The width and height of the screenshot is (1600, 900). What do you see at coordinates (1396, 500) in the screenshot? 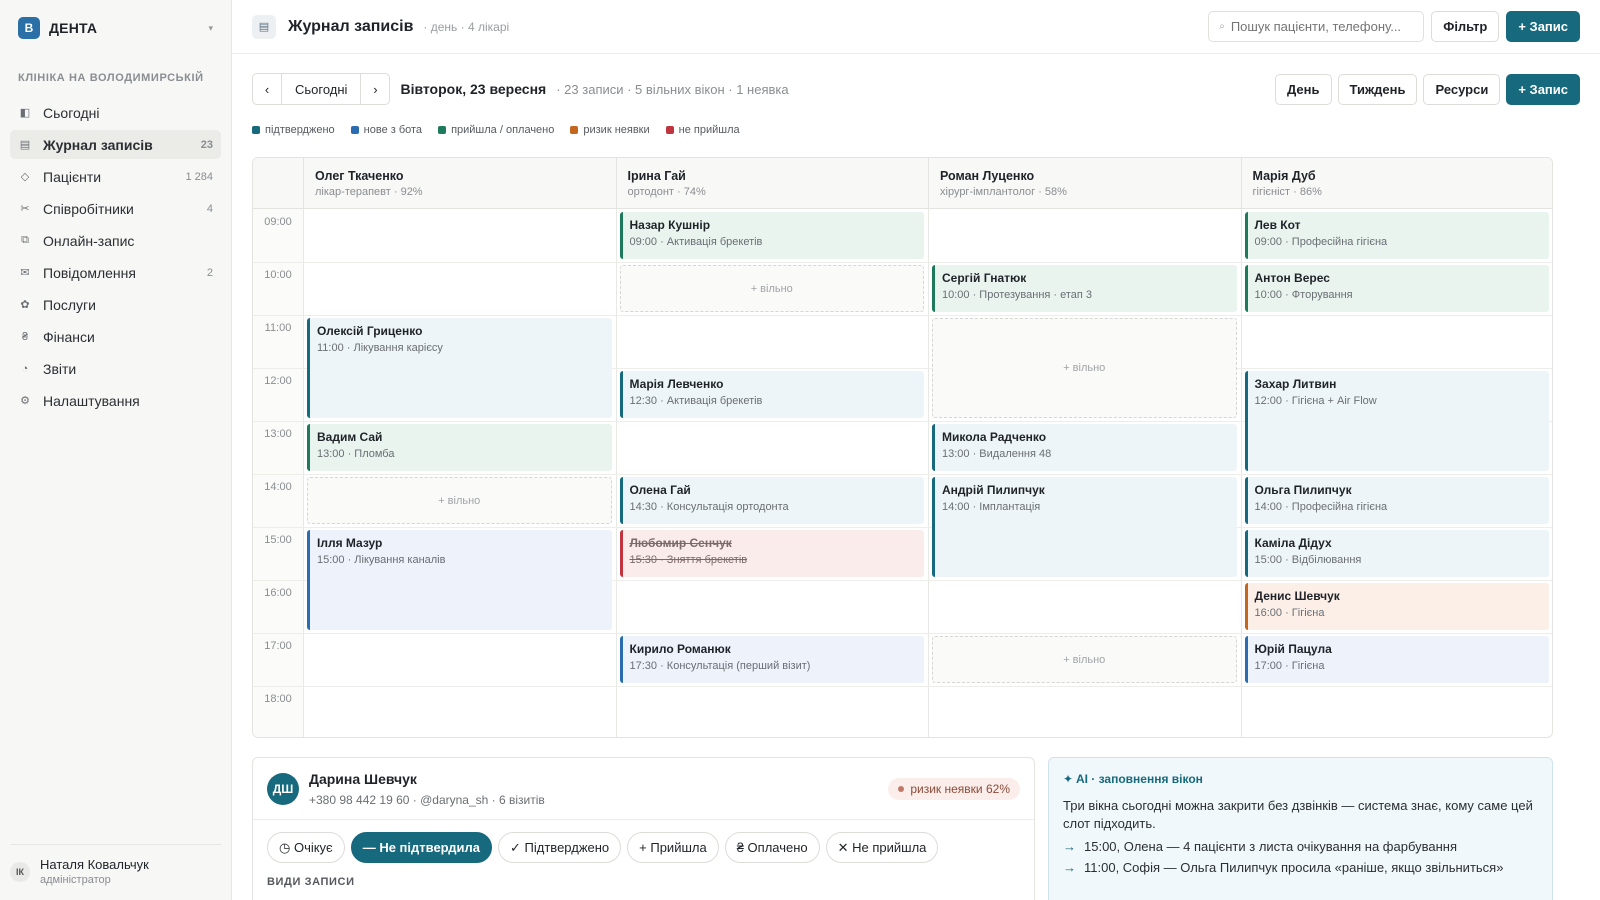
I see `appointment-card: Ольга Пилипчук 14:00 · Професійна гігієна` at bounding box center [1396, 500].